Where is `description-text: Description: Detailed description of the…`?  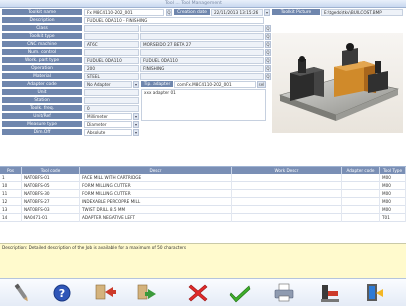
description-text: Description: Detailed description of the… is located at coordinates (94, 247).